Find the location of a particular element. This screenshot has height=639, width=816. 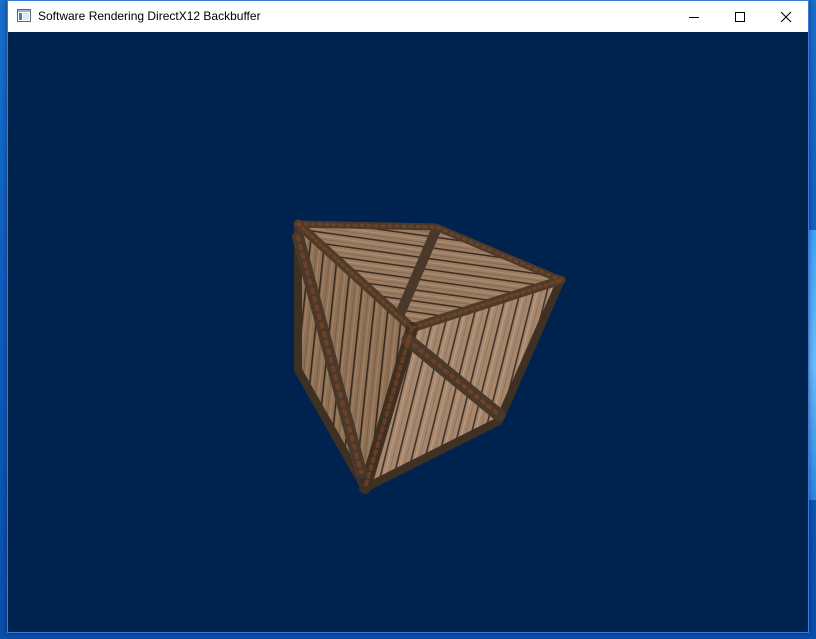

close-button is located at coordinates (786, 16).